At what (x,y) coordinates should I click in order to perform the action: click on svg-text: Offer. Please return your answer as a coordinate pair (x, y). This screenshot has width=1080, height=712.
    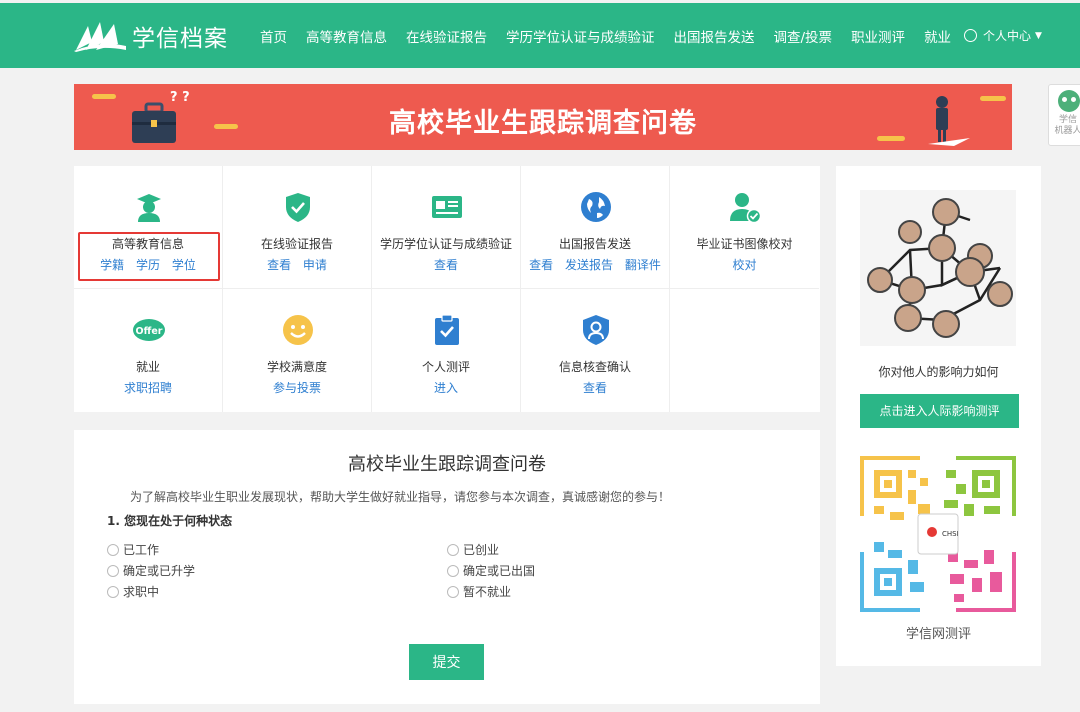
    Looking at the image, I should click on (149, 331).